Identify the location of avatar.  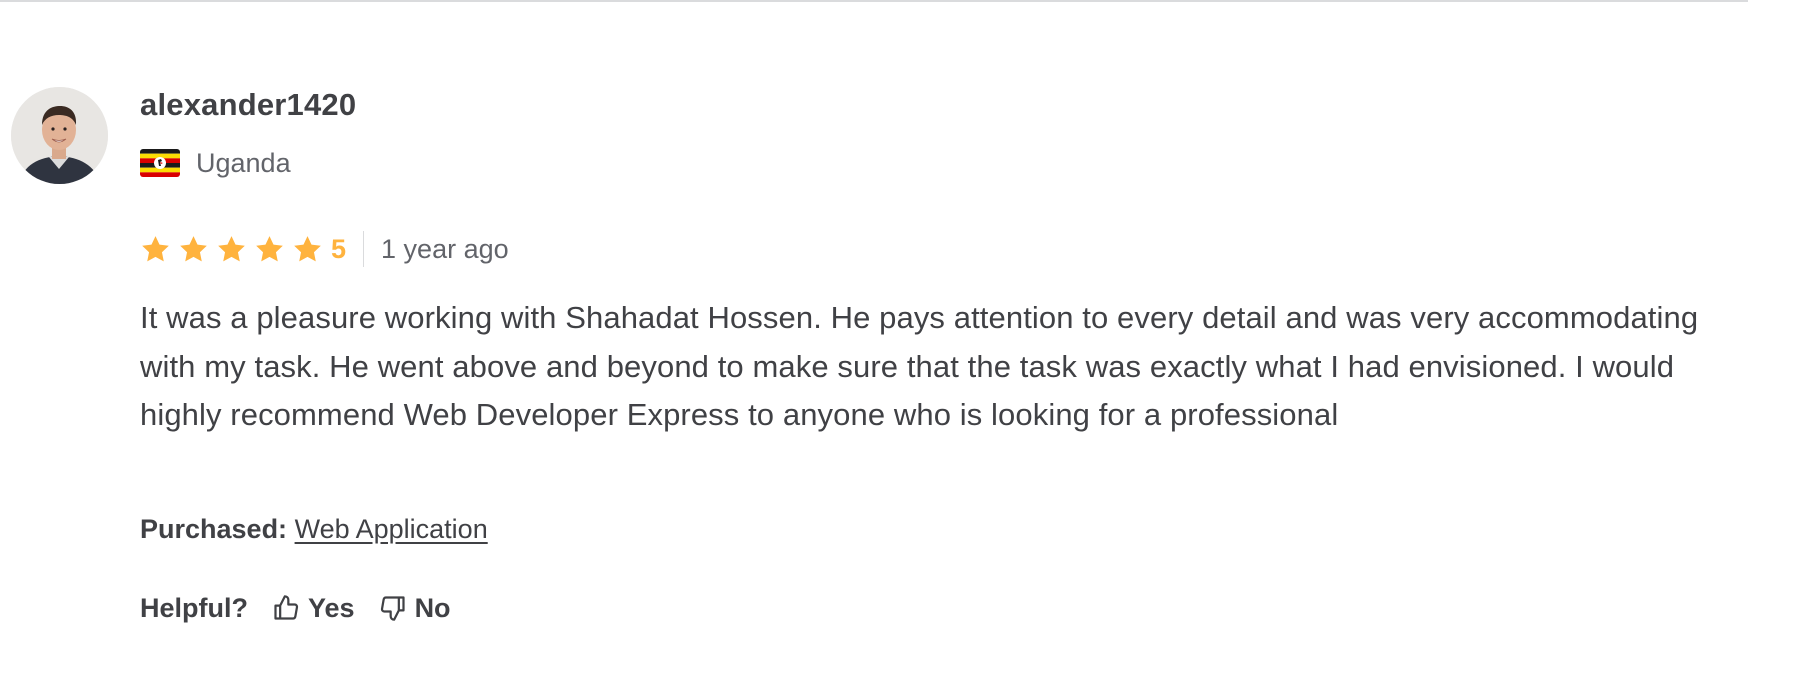
(59, 135).